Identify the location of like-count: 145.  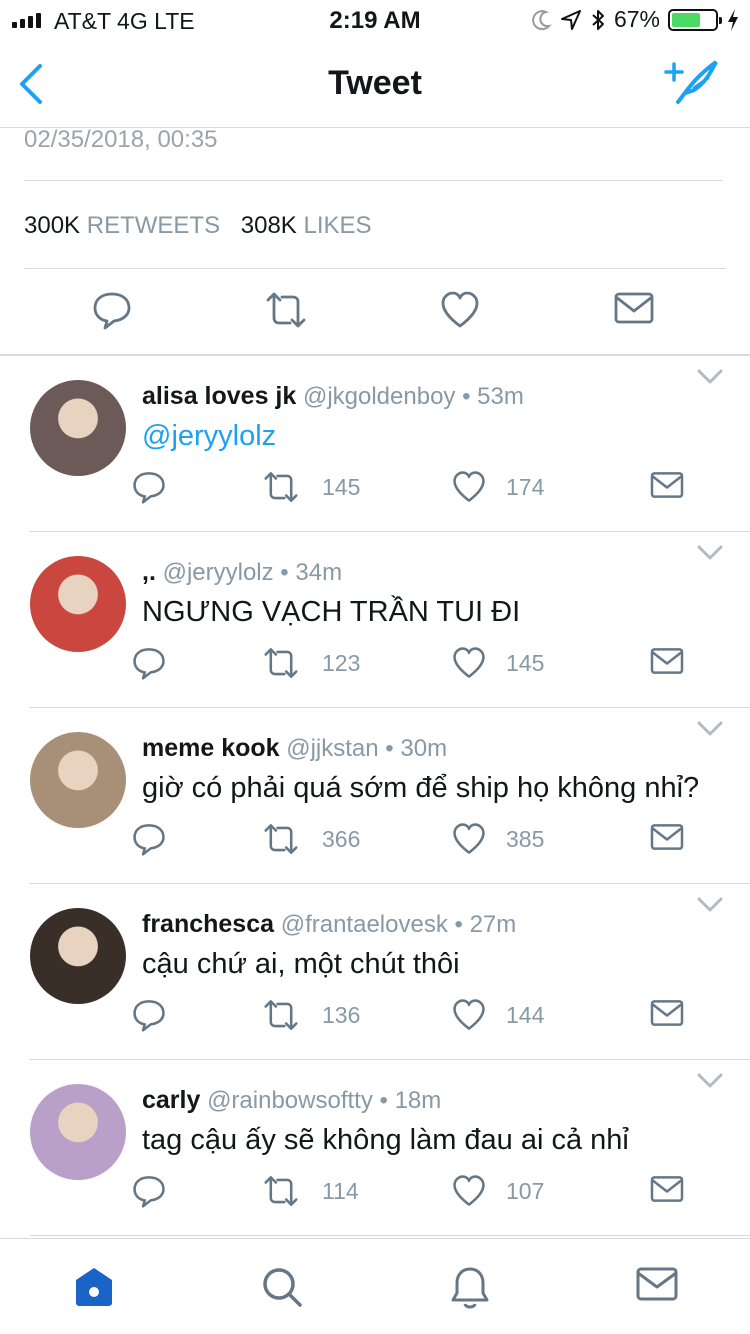
(525, 663).